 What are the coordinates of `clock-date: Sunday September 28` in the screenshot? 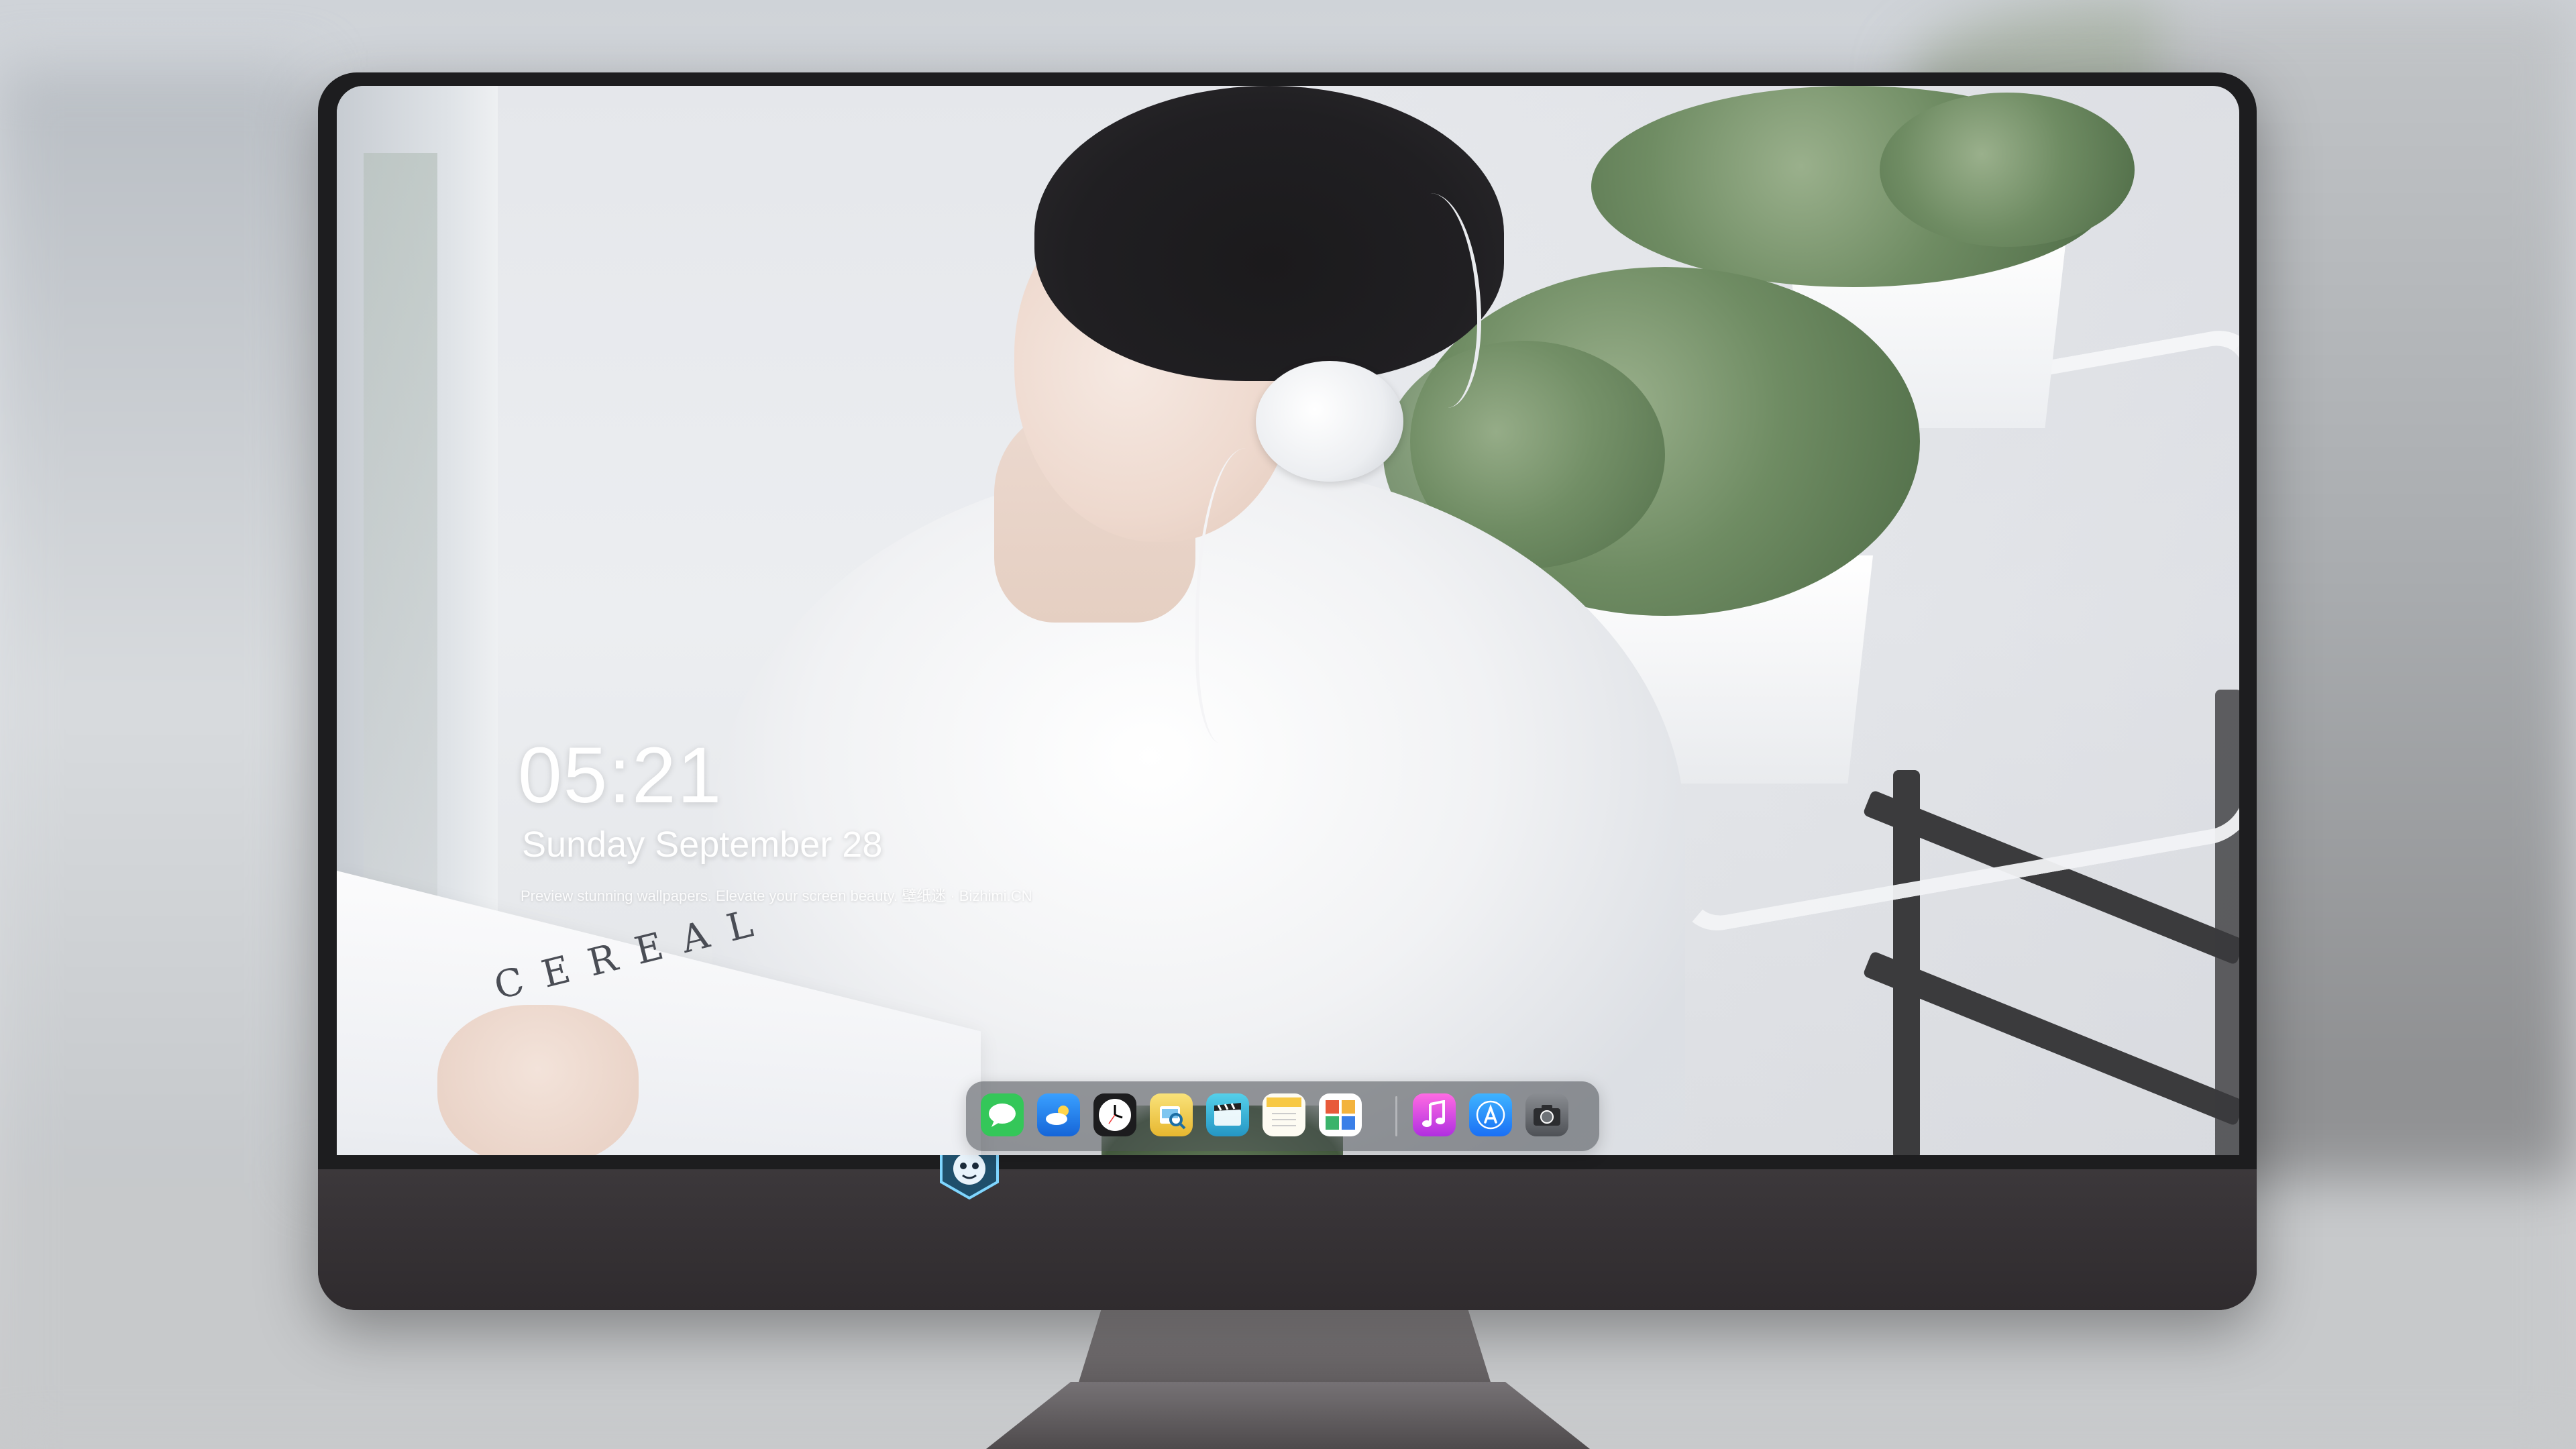 It's located at (702, 844).